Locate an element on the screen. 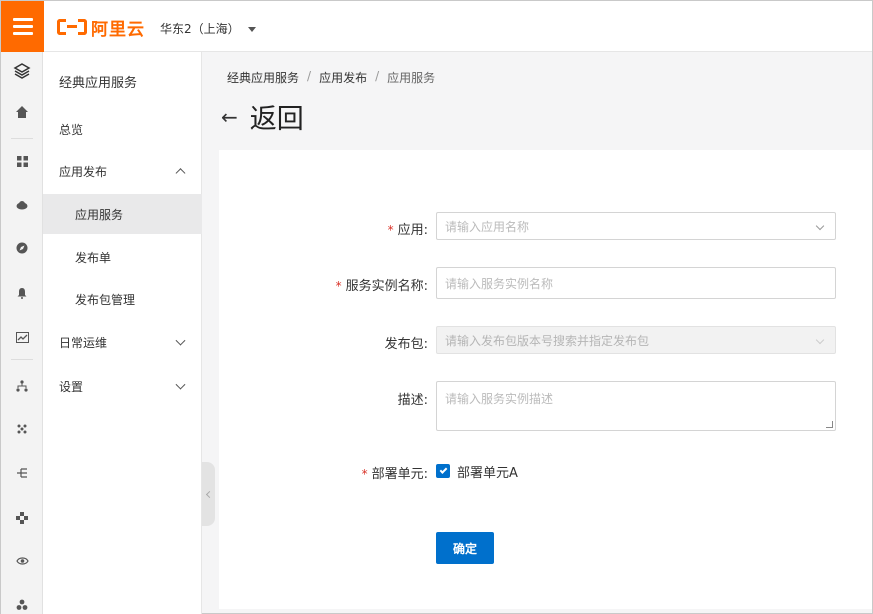 This screenshot has height=614, width=873. page-title: 返回 is located at coordinates (276, 119).